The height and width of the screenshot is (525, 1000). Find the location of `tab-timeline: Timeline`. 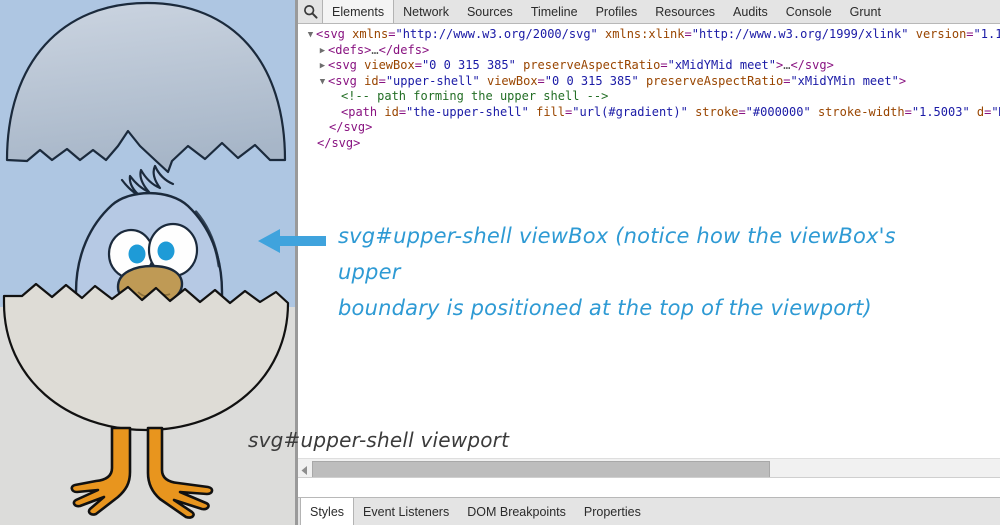

tab-timeline: Timeline is located at coordinates (554, 11).